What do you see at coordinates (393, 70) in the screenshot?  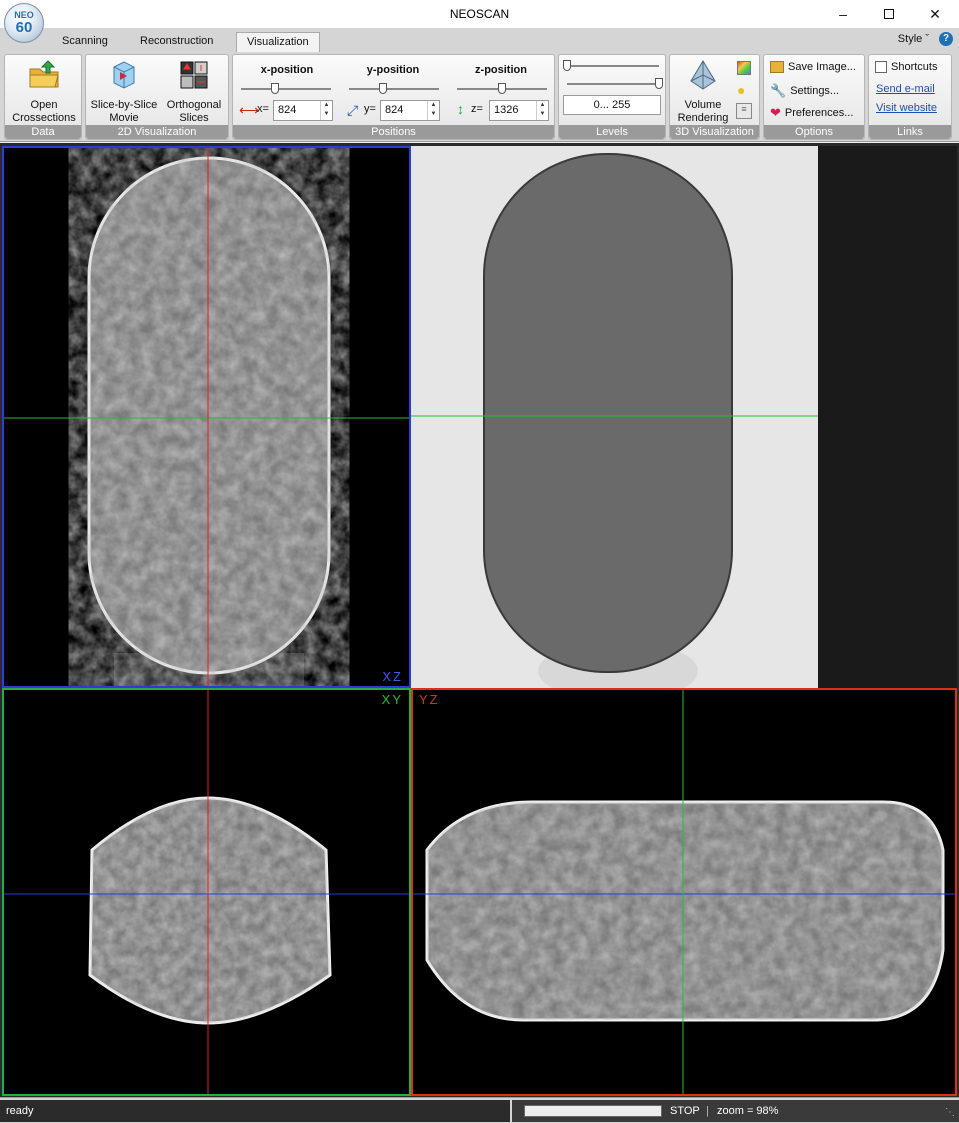 I see `y-position-title: y-position` at bounding box center [393, 70].